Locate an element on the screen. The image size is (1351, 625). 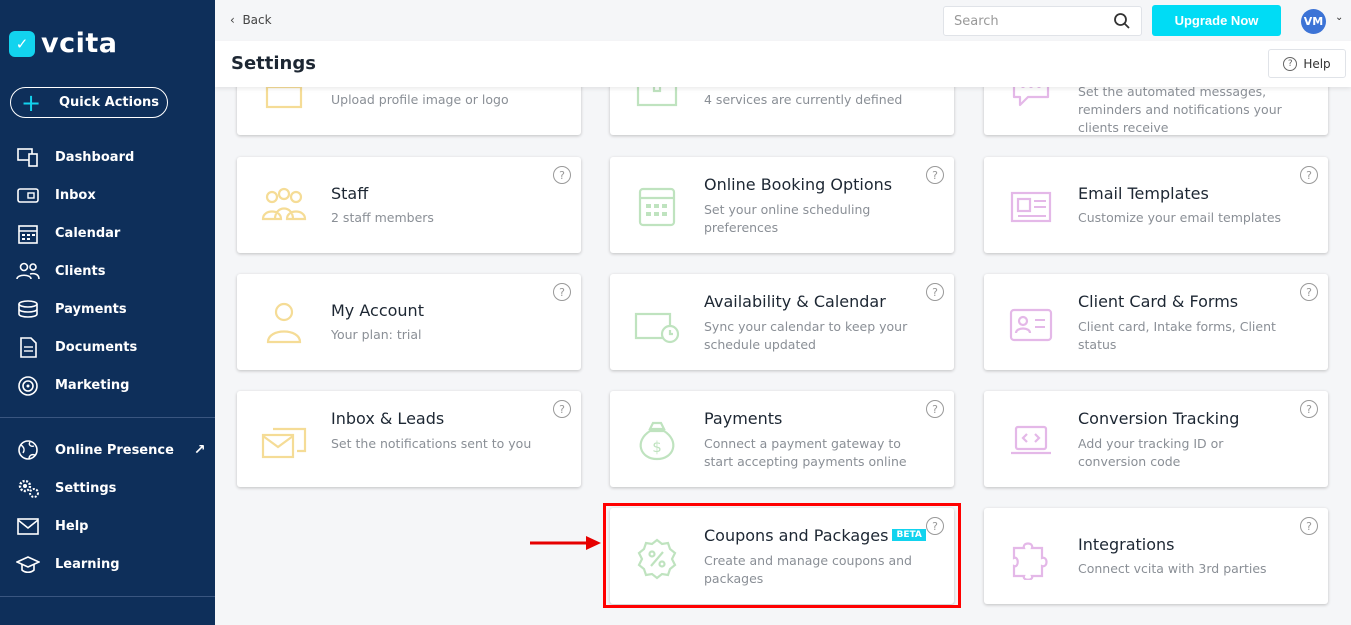
avatar: VM is located at coordinates (1313, 21).